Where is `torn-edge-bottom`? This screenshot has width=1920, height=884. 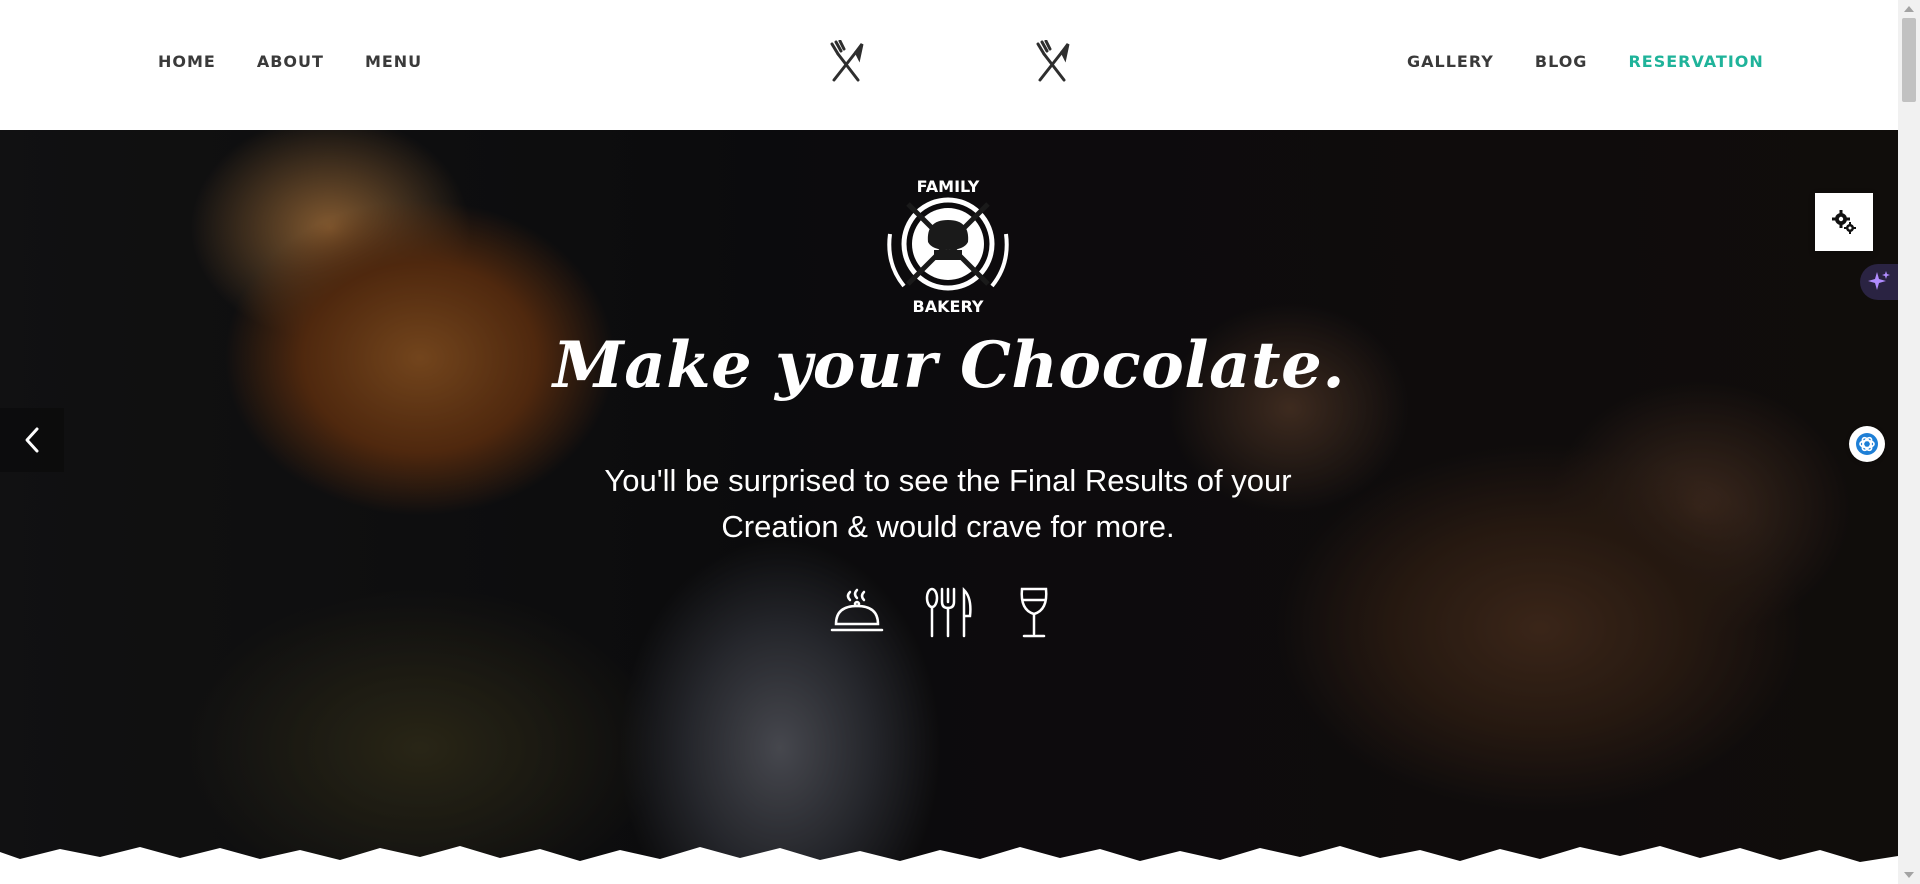
torn-edge-bottom is located at coordinates (949, 865).